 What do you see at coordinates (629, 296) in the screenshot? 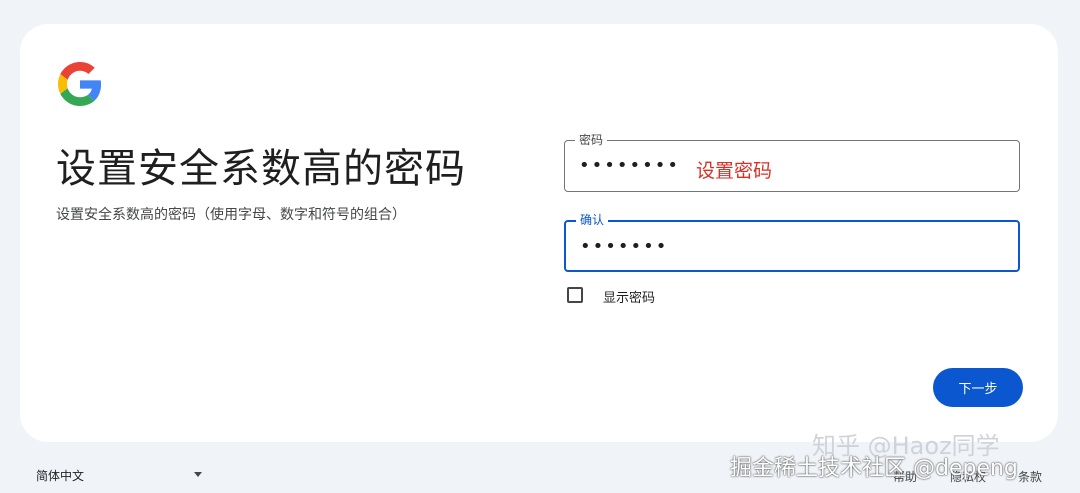
I see `show-password-label: 显示密码` at bounding box center [629, 296].